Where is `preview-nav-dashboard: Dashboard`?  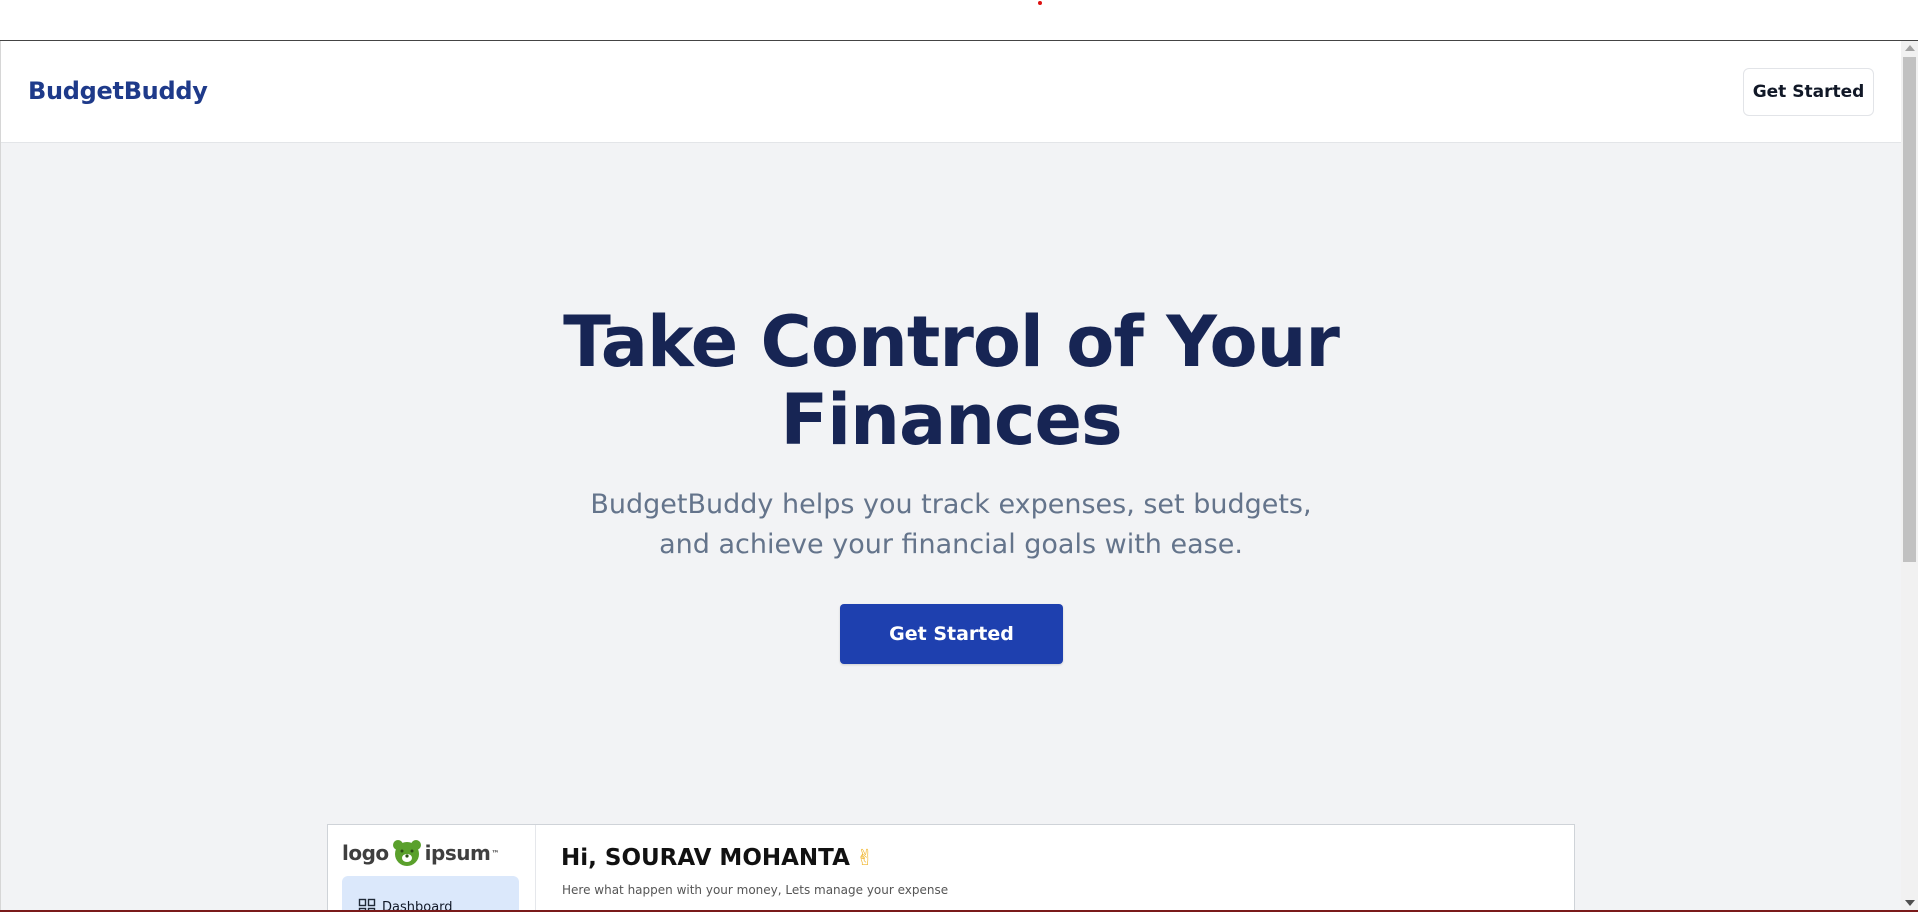
preview-nav-dashboard: Dashboard is located at coordinates (430, 893).